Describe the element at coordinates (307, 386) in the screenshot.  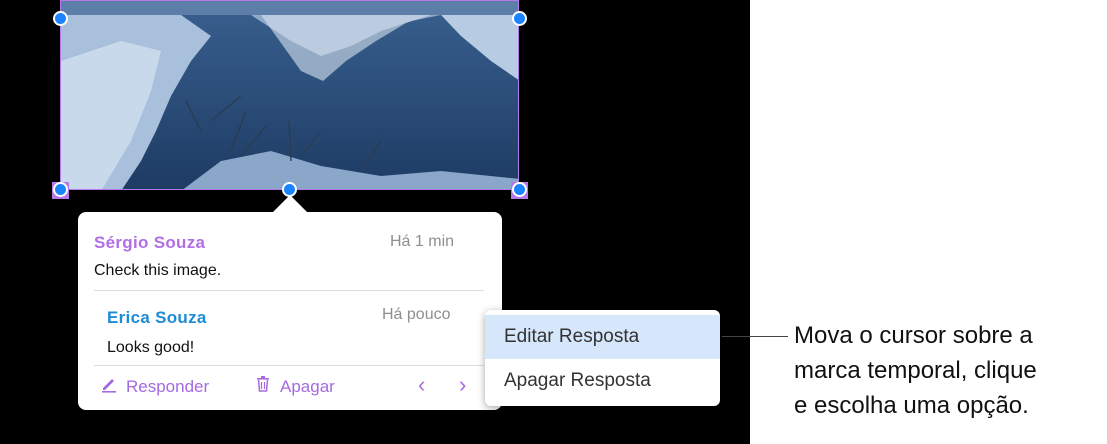
I see `delete-label: Apagar` at that location.